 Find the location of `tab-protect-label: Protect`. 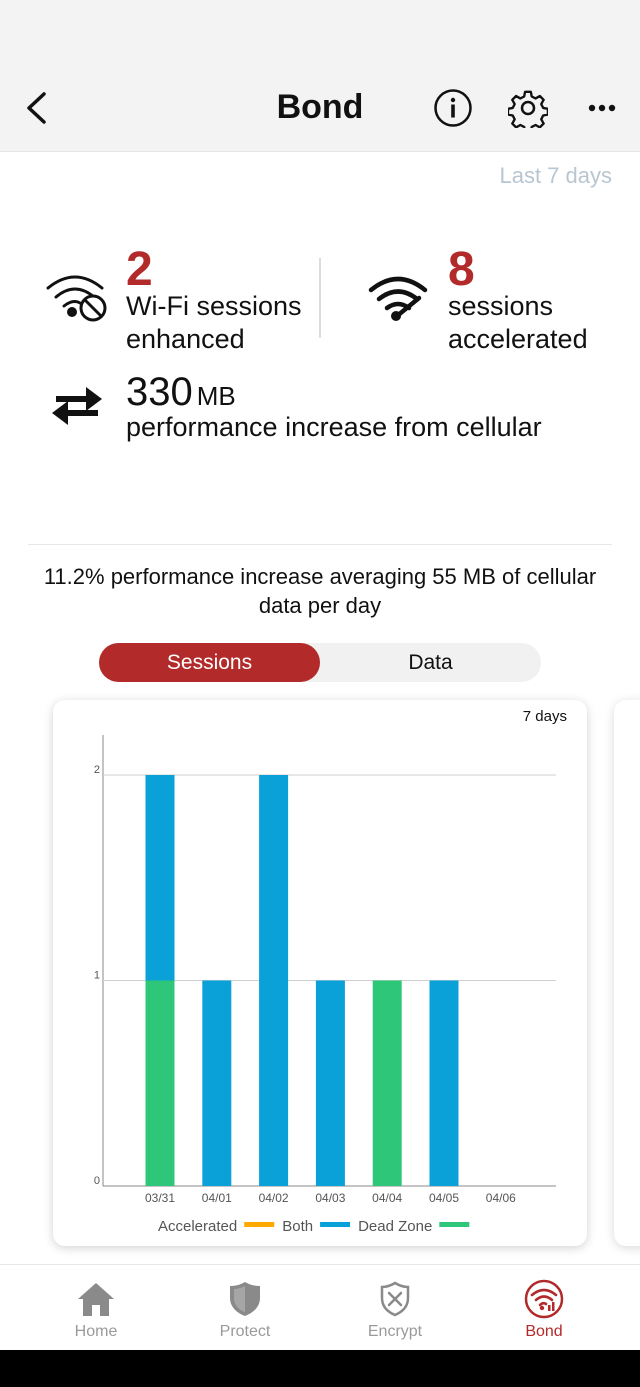

tab-protect-label: Protect is located at coordinates (245, 1331).